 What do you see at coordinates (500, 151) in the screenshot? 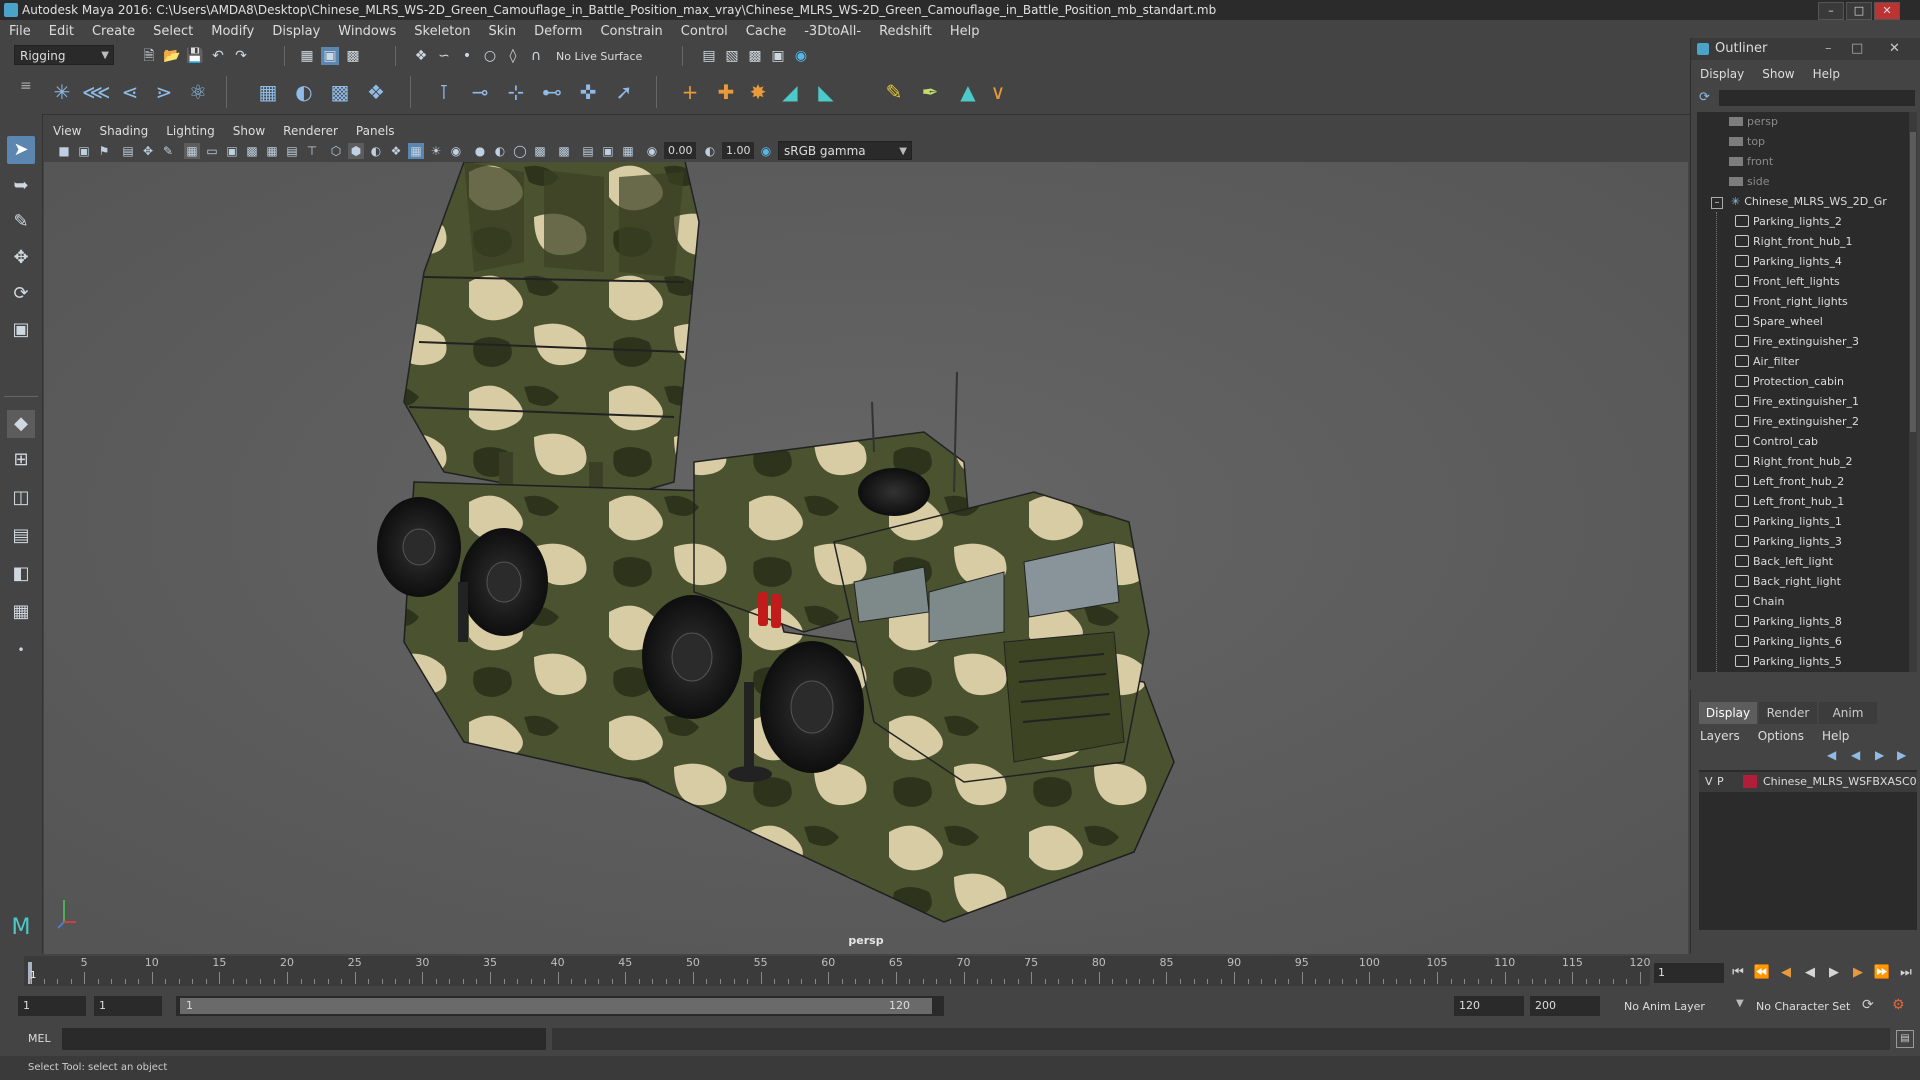
I see `motion-blur-icon: ◐` at bounding box center [500, 151].